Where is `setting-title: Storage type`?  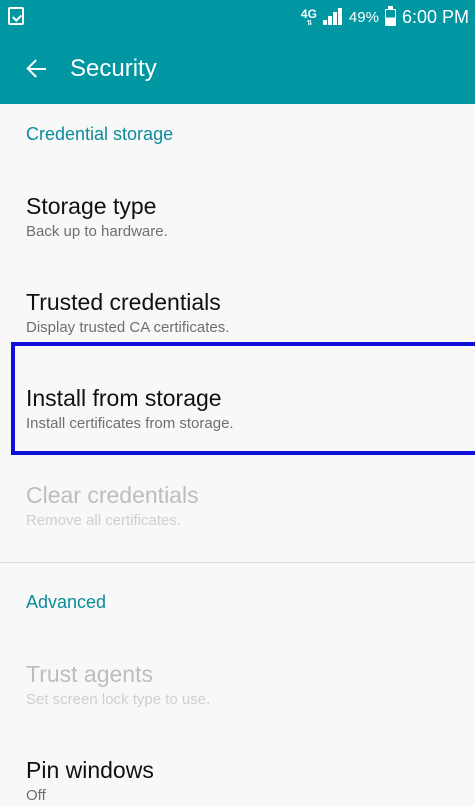 setting-title: Storage type is located at coordinates (91, 206).